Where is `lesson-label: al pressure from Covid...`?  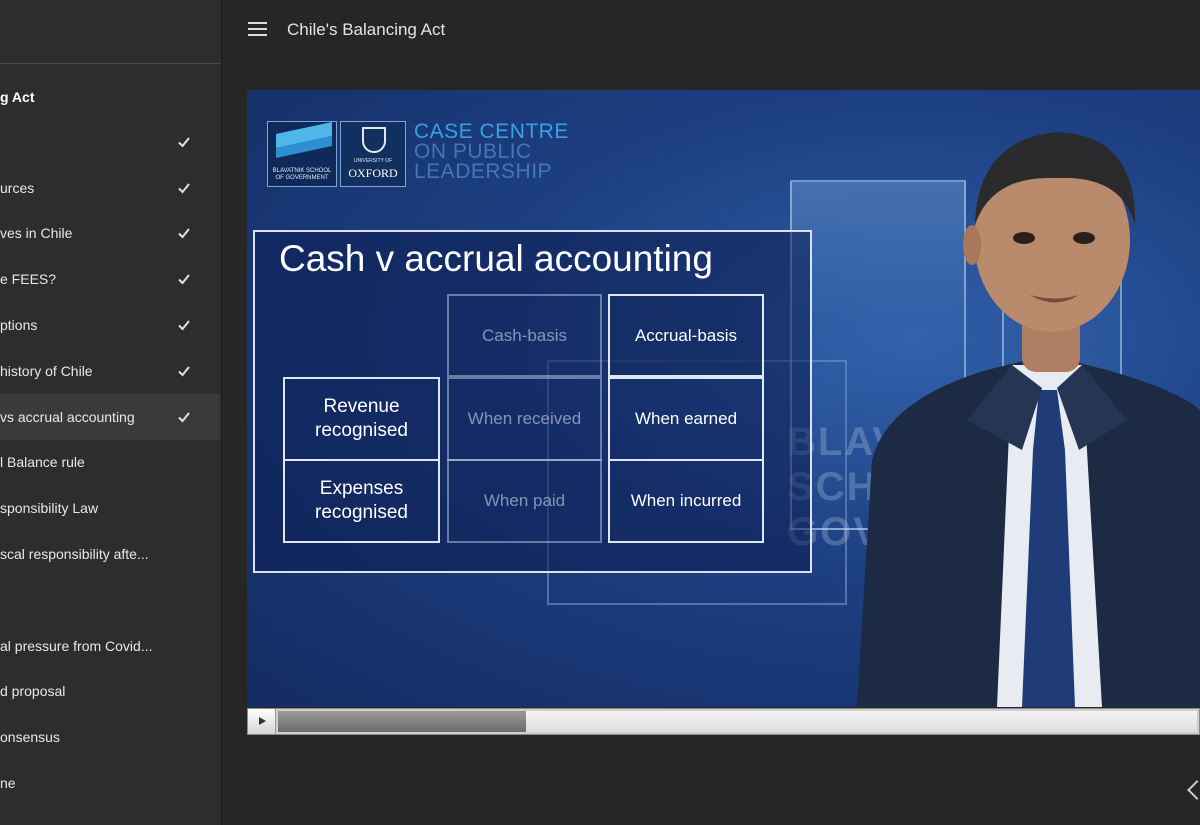 lesson-label: al pressure from Covid... is located at coordinates (76, 645).